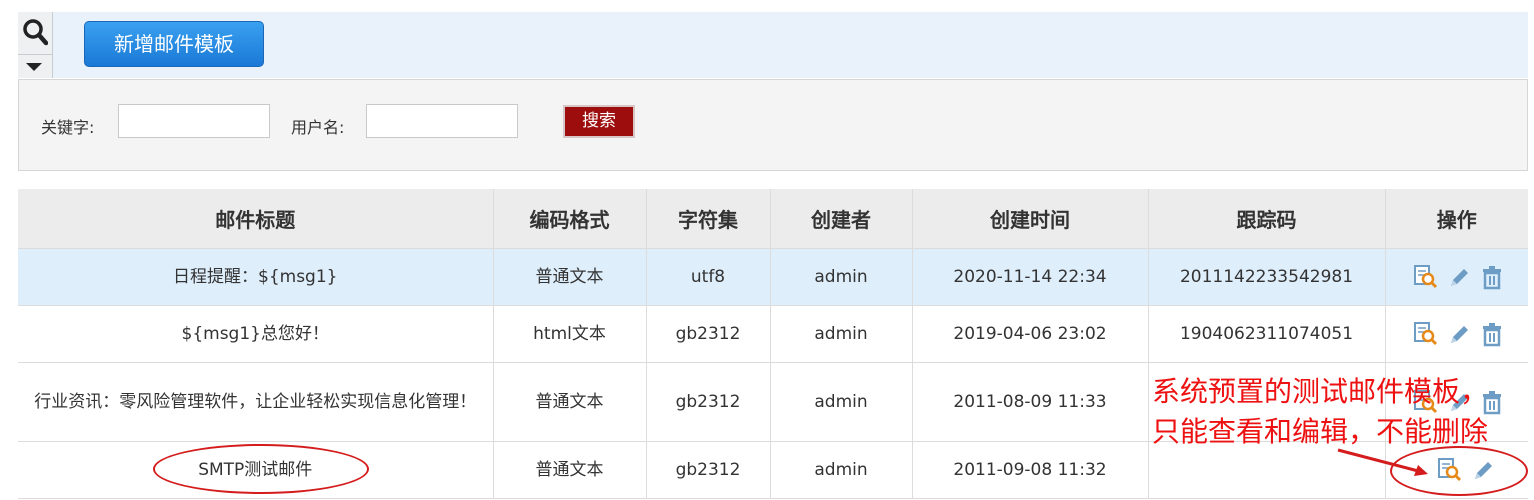 The height and width of the screenshot is (500, 1534). Describe the element at coordinates (35, 54) in the screenshot. I see `divider` at that location.